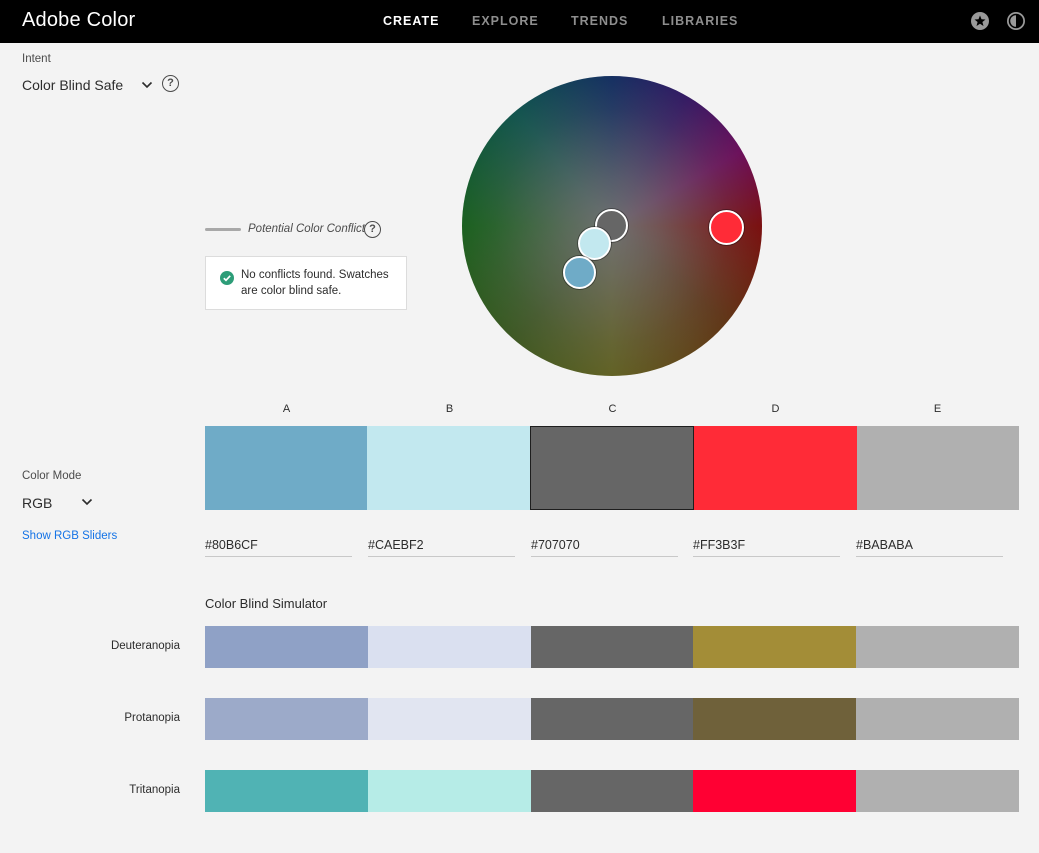 The width and height of the screenshot is (1039, 853). What do you see at coordinates (938, 468) in the screenshot?
I see `swatch-e` at bounding box center [938, 468].